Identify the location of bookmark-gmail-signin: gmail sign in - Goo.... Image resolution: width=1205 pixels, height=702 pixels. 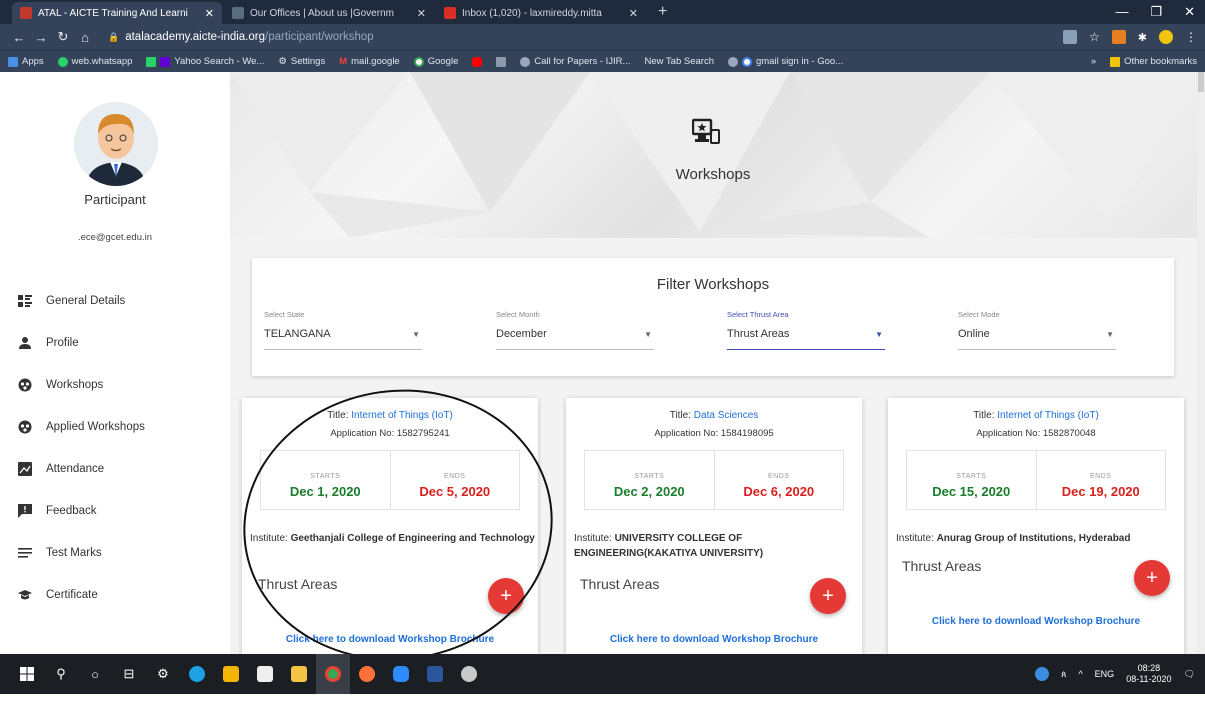
(785, 61).